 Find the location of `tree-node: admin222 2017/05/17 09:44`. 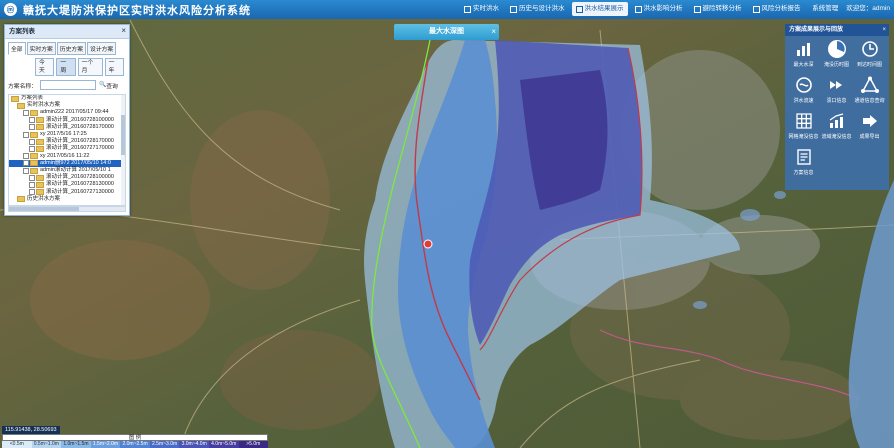

tree-node: admin222 2017/05/17 09:44 is located at coordinates (67, 112).